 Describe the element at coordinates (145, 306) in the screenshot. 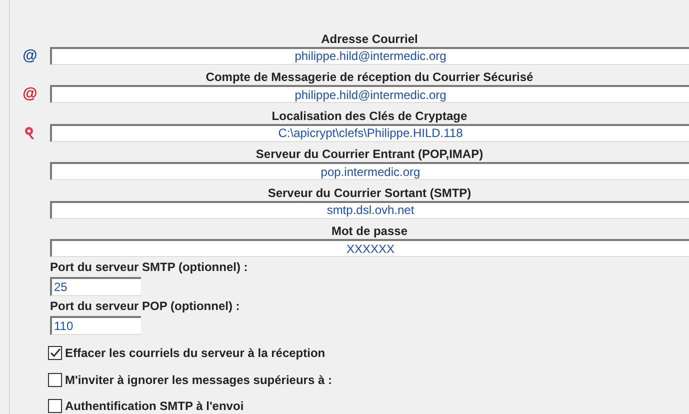

I see `port-label: Port du serveur POP (optionnel) :` at that location.